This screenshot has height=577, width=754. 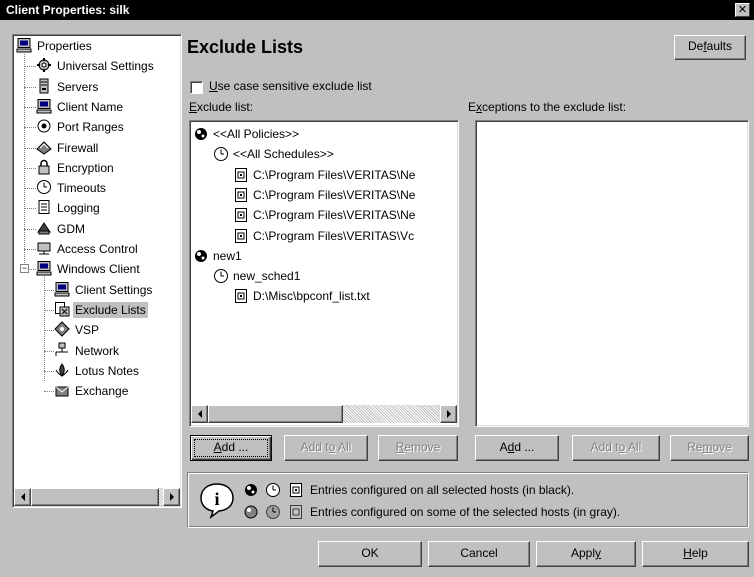 What do you see at coordinates (370, 554) in the screenshot?
I see `ok-button: OK` at bounding box center [370, 554].